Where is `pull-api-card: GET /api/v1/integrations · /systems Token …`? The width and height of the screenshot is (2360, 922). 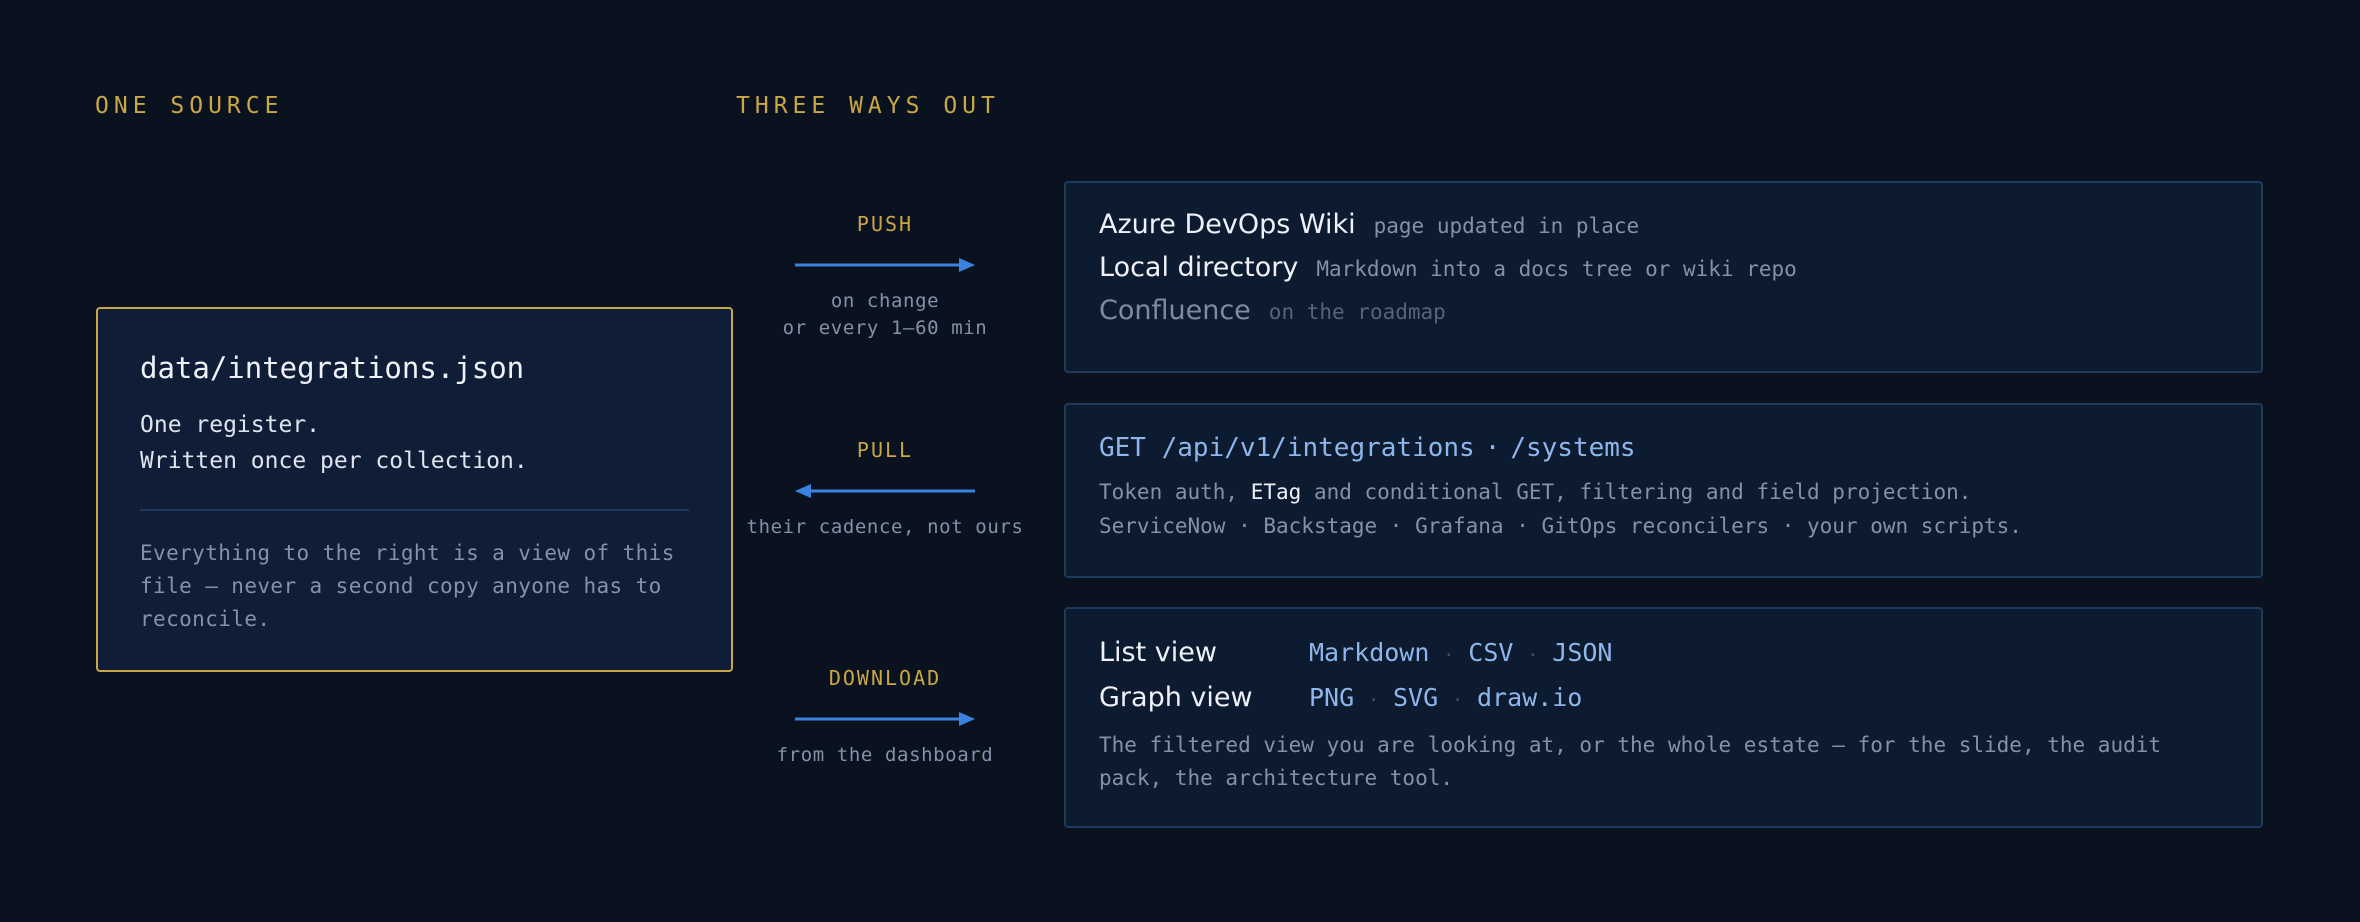
pull-api-card: GET /api/v1/integrations · /systems Token … is located at coordinates (1663, 490).